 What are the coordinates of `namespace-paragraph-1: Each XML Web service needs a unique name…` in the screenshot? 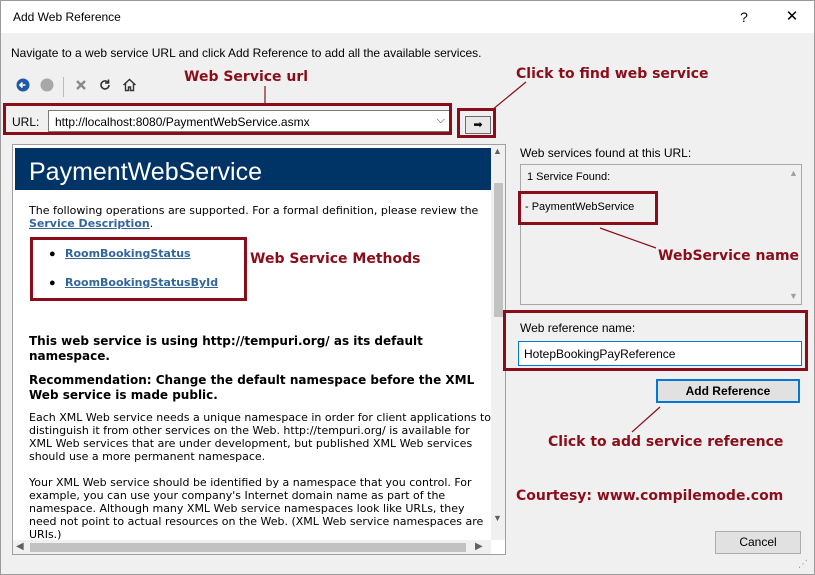 It's located at (260, 437).